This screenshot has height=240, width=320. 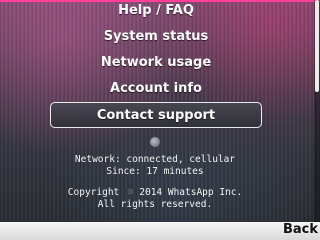 What do you see at coordinates (156, 115) in the screenshot?
I see `menu-item-contact-support: Contact support` at bounding box center [156, 115].